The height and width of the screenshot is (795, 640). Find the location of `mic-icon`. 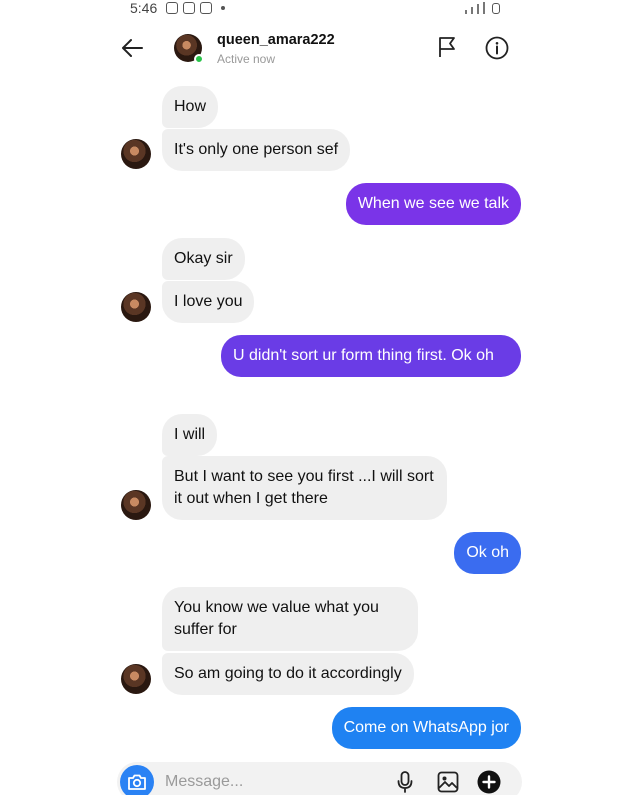

mic-icon is located at coordinates (405, 782).